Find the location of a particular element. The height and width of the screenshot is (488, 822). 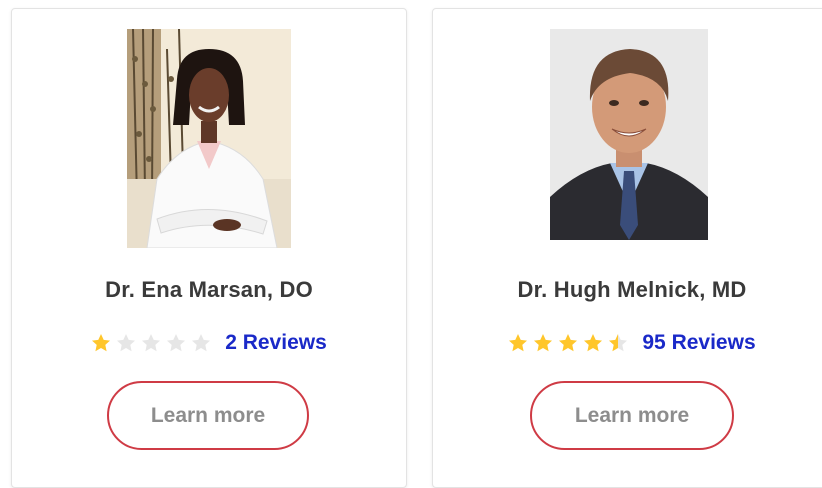

star-half-icon is located at coordinates (618, 343).